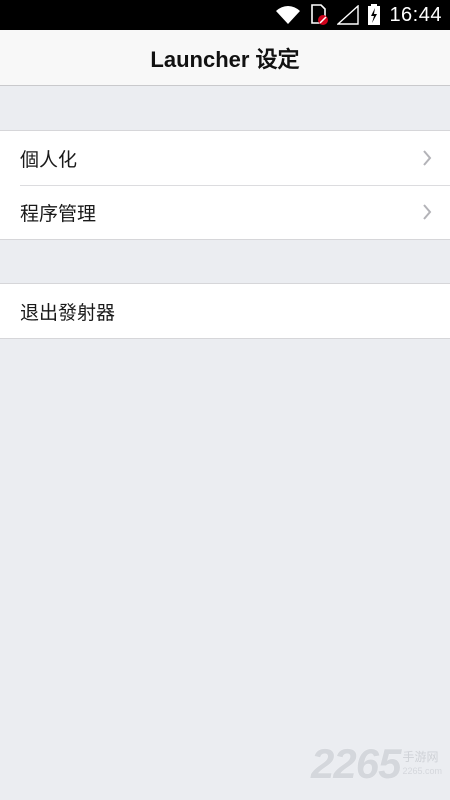 The width and height of the screenshot is (450, 800). What do you see at coordinates (225, 212) in the screenshot?
I see `menu-item-app-management: 程序管理` at bounding box center [225, 212].